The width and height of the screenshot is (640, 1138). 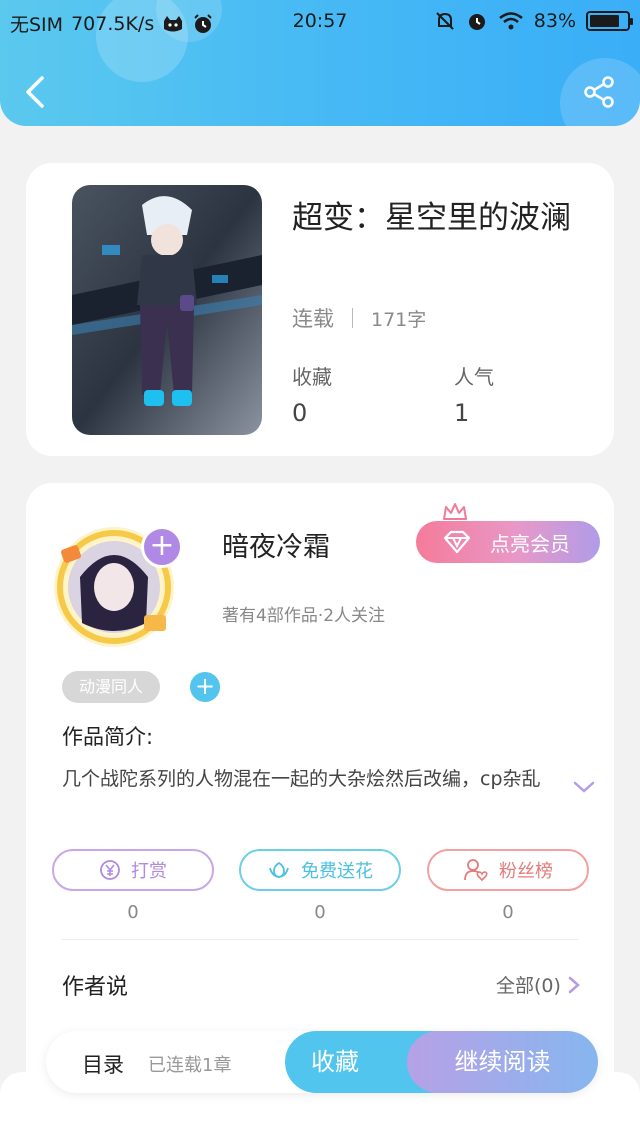 I want to click on flower-count: 0, so click(x=320, y=912).